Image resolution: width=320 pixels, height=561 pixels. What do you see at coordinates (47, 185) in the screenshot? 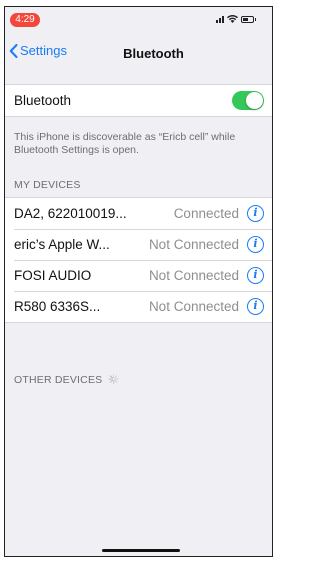
I see `my-devices-header: MY DEVICES` at bounding box center [47, 185].